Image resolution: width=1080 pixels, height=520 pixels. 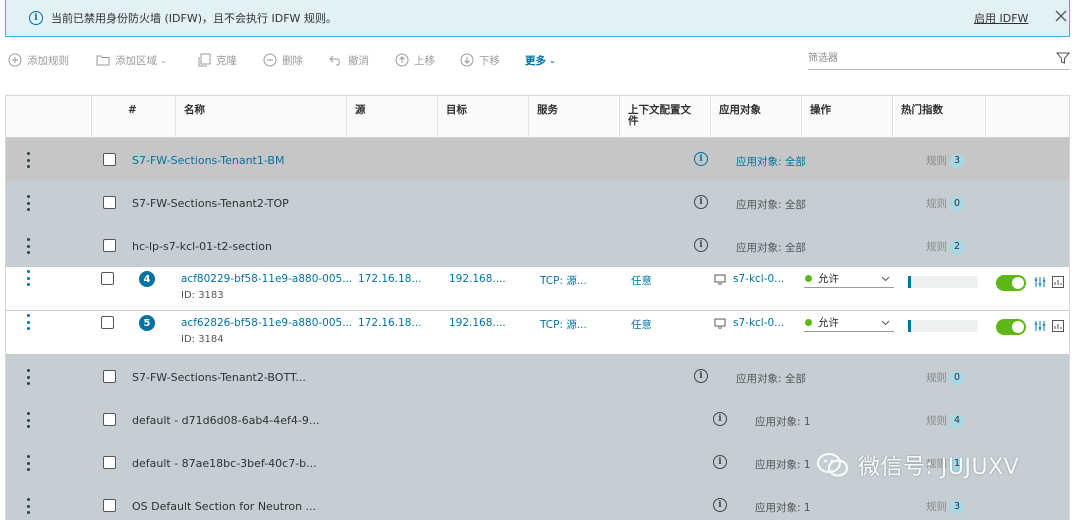 I want to click on delete-button: 删除, so click(x=283, y=60).